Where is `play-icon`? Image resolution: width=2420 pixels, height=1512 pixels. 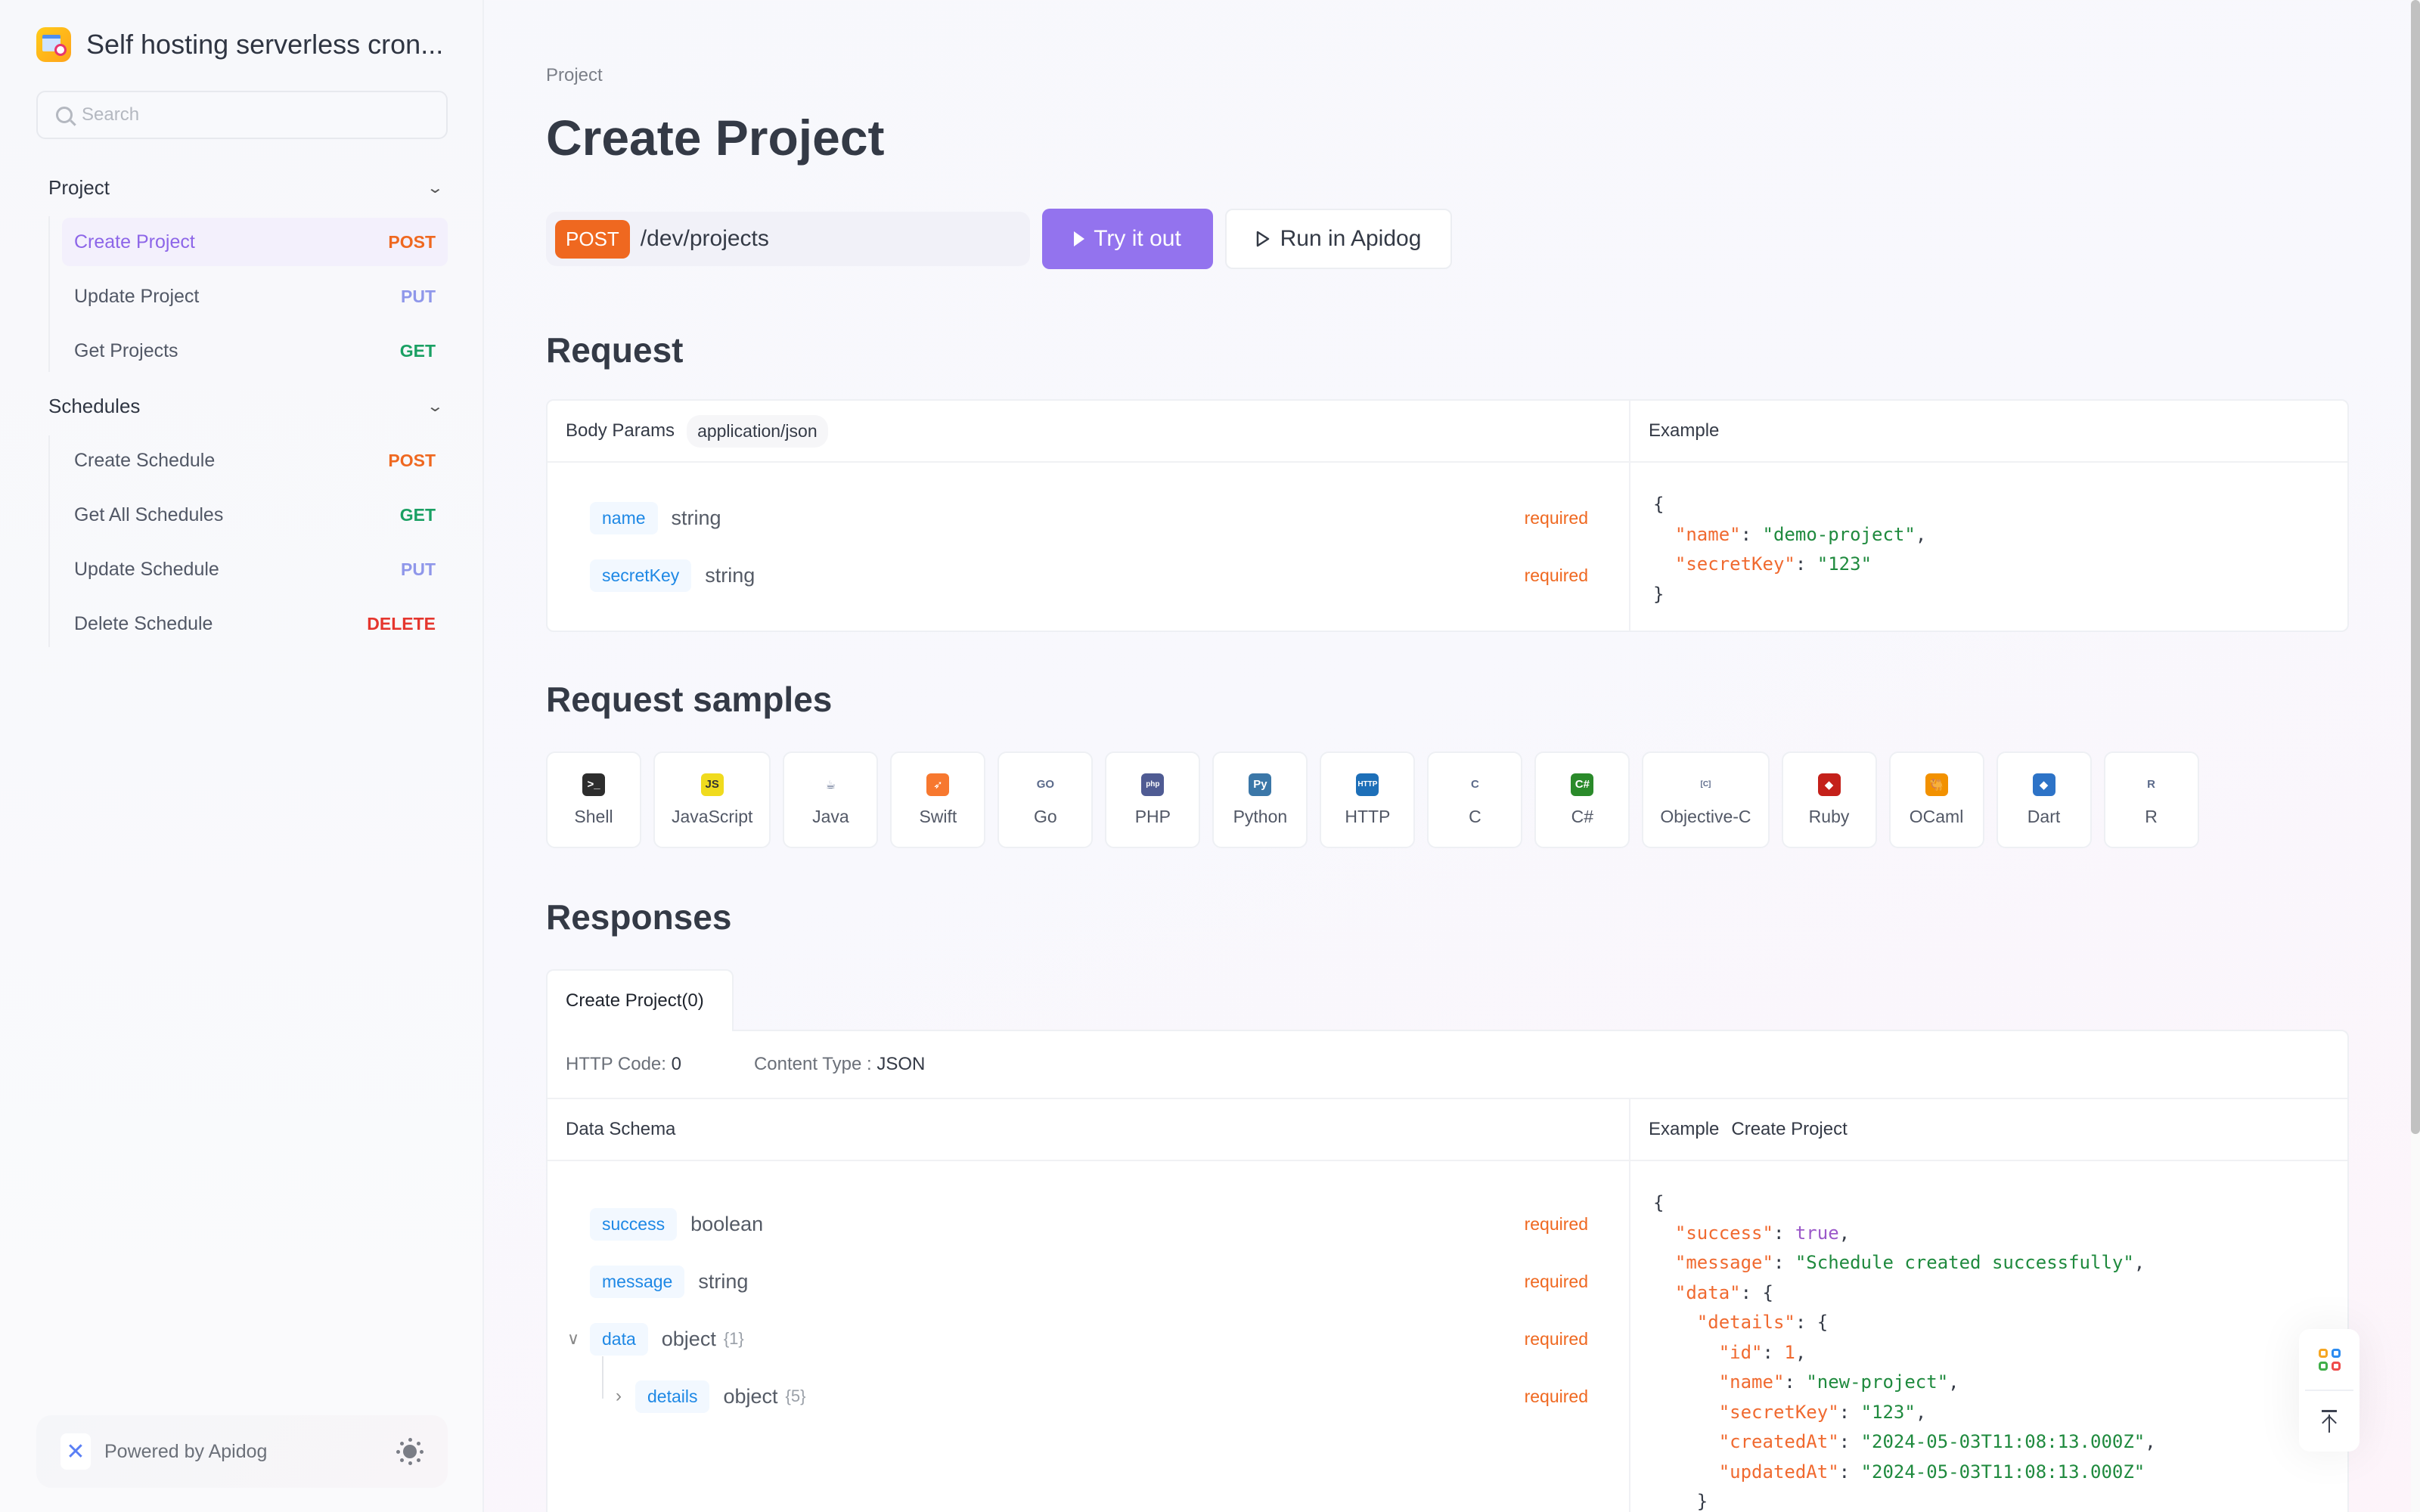 play-icon is located at coordinates (1079, 238).